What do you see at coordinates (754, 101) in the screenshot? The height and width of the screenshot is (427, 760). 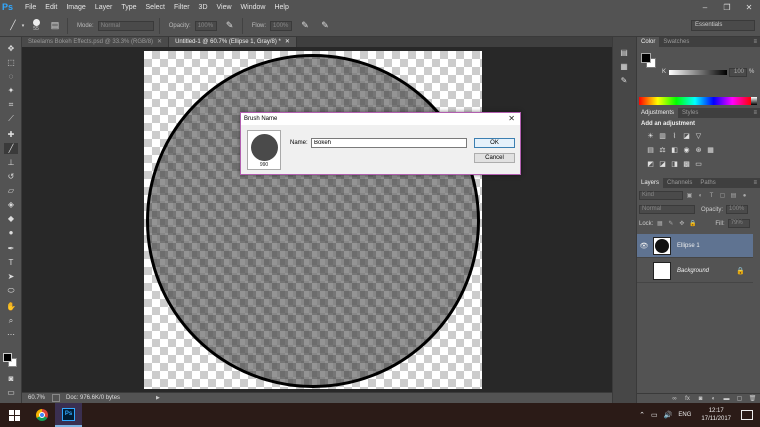 I see `grayscale-ramp` at bounding box center [754, 101].